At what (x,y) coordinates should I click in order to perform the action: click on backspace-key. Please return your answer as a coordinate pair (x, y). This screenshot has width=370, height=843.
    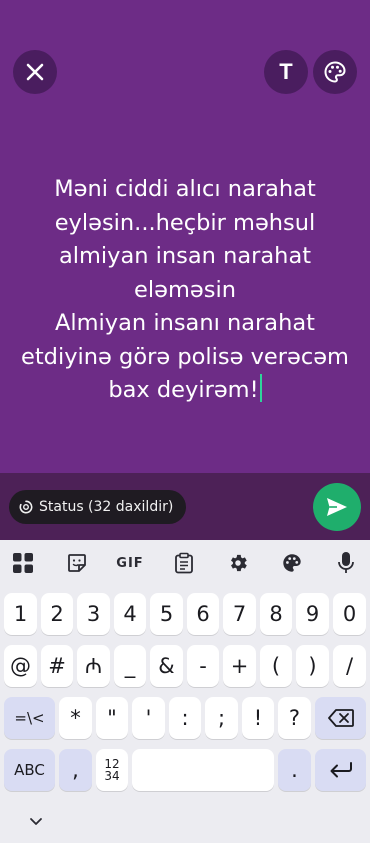
    Looking at the image, I should click on (340, 718).